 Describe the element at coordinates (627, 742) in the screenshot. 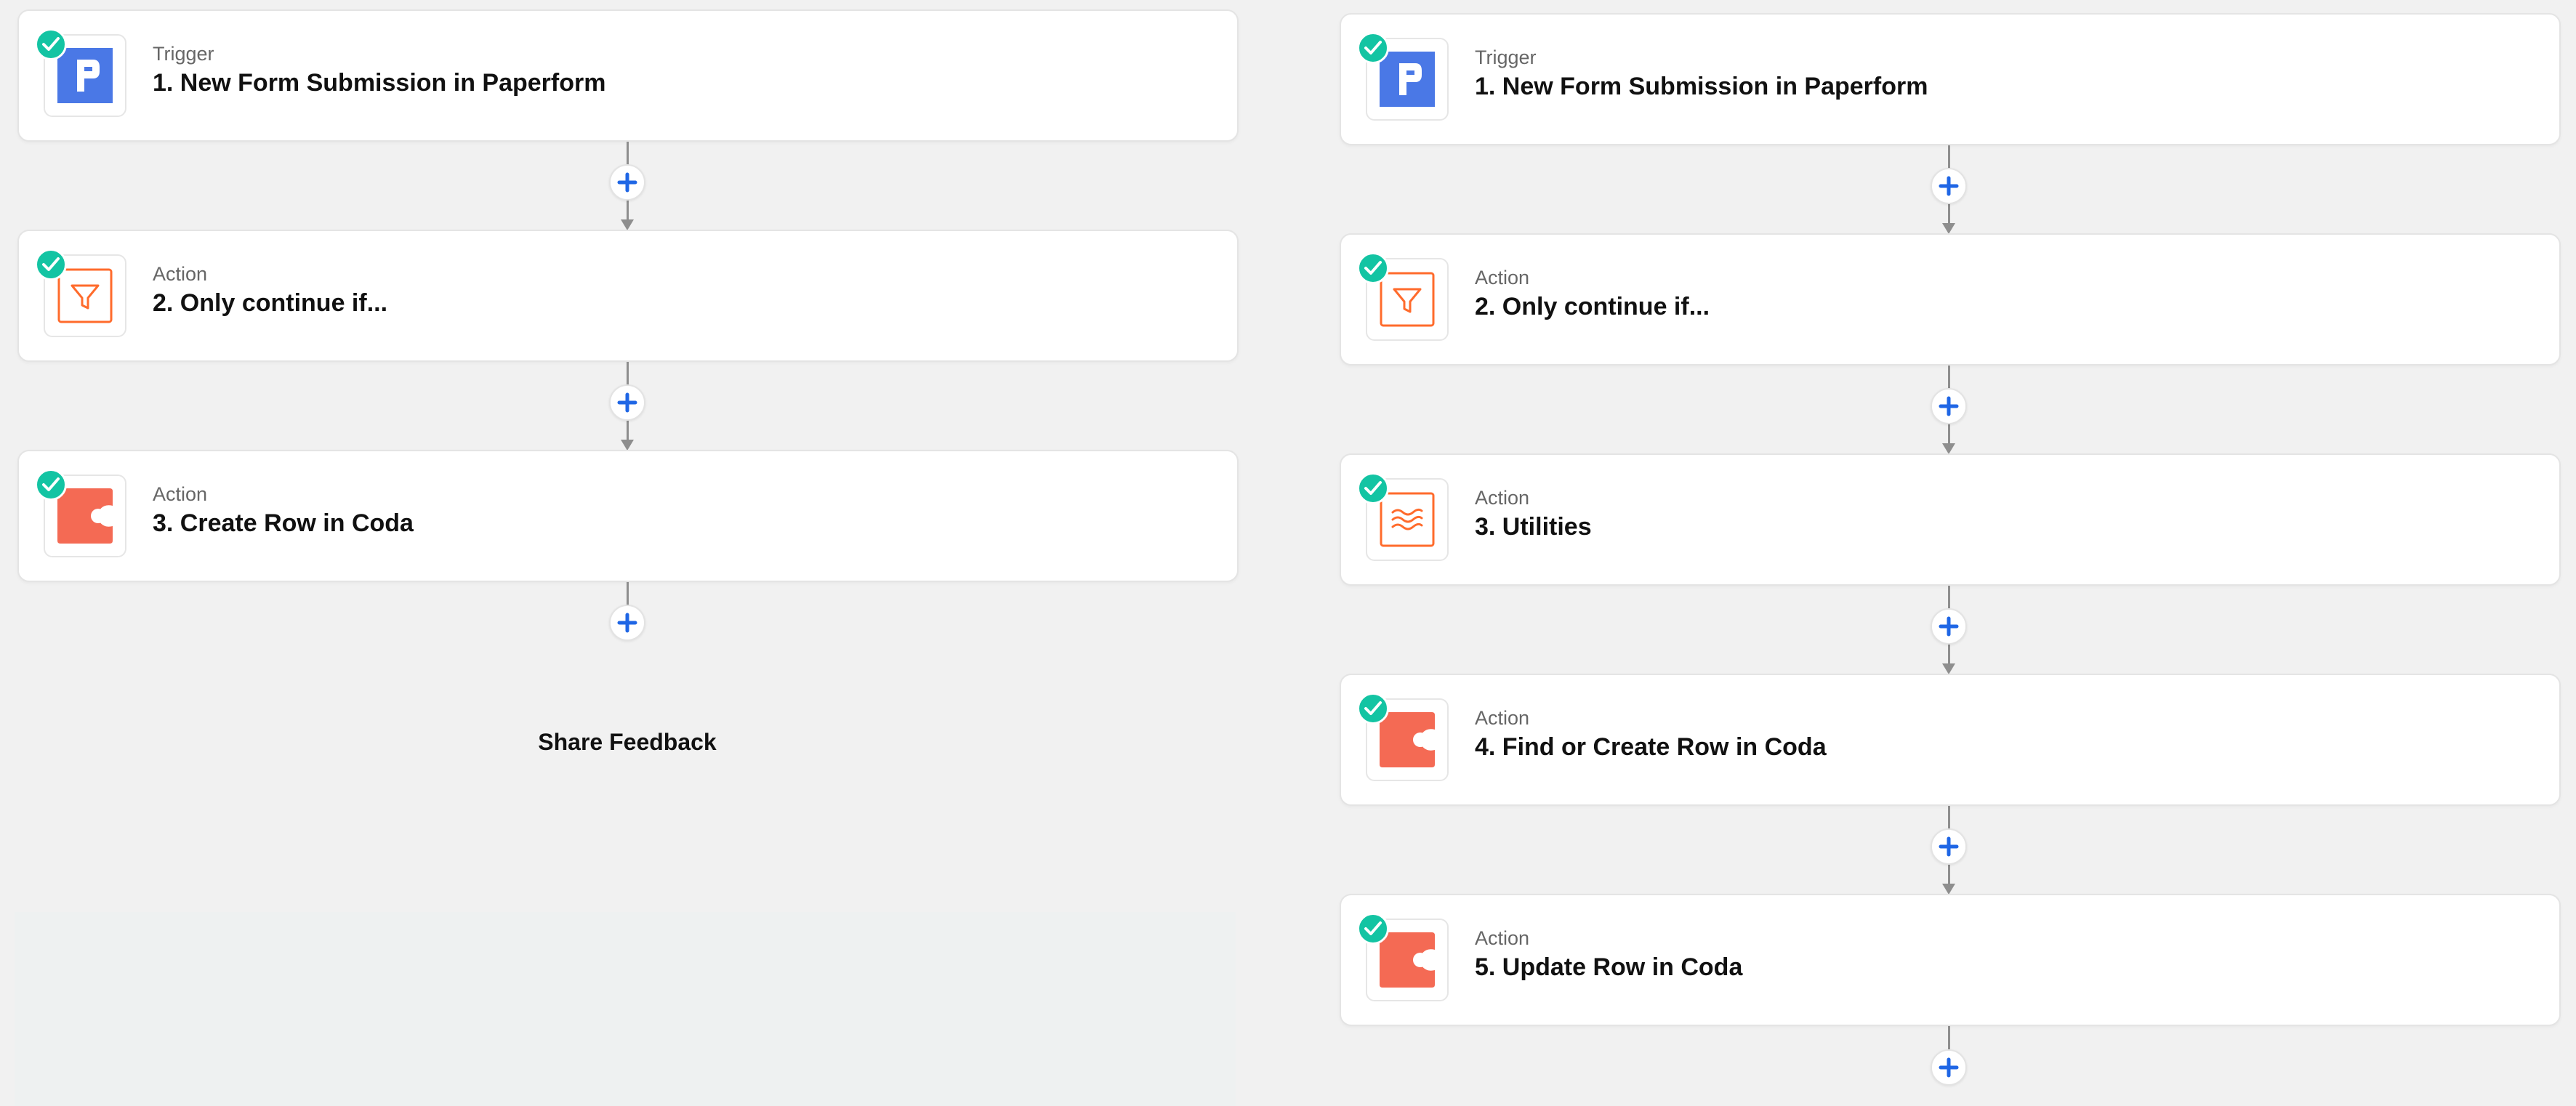

I see `share-feedback-link: Share Feedback` at that location.